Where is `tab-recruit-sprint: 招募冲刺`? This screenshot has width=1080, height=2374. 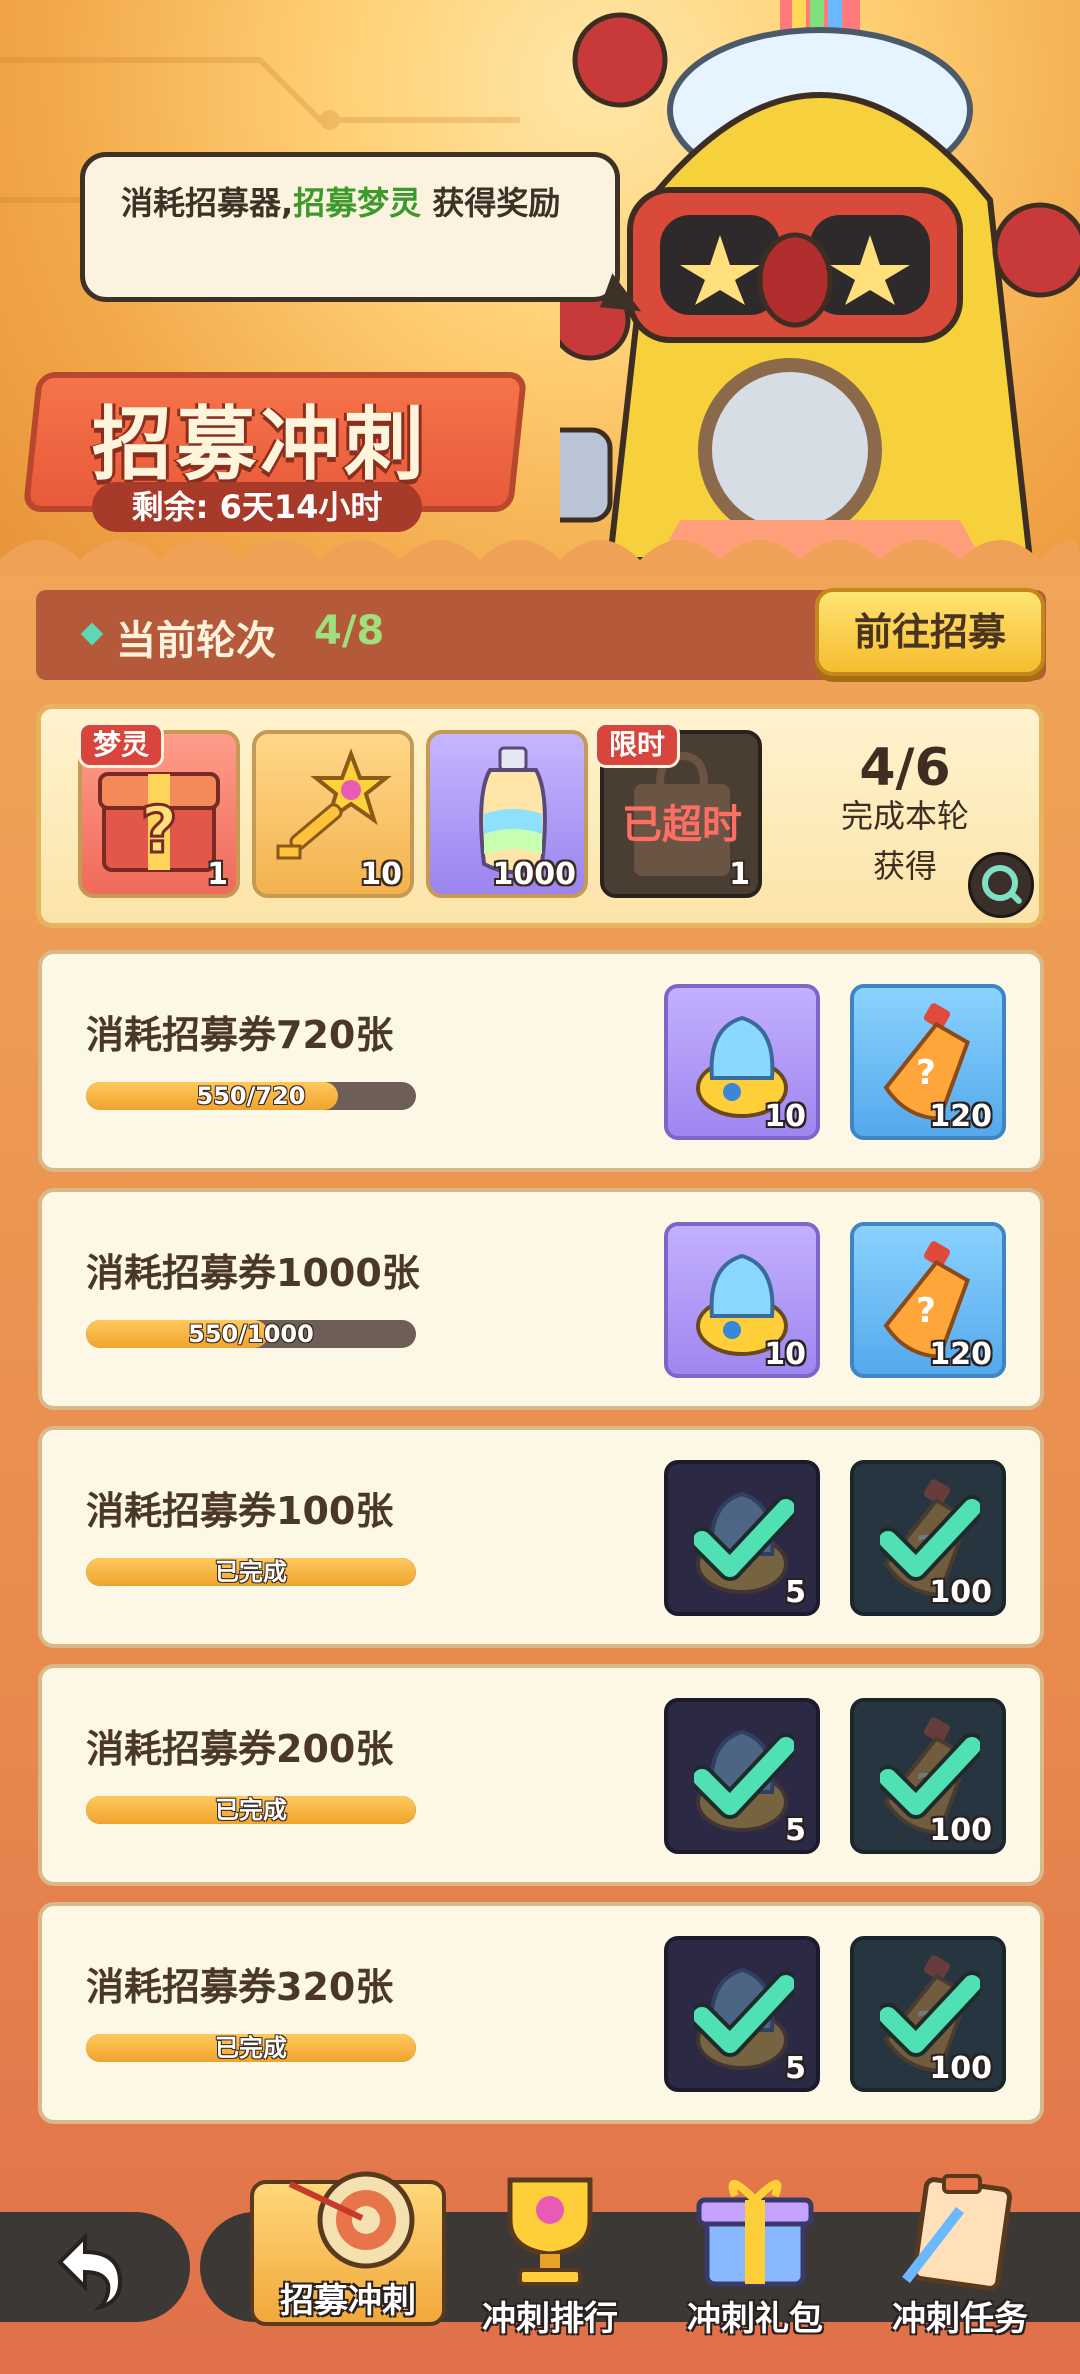 tab-recruit-sprint: 招募冲刺 is located at coordinates (348, 2248).